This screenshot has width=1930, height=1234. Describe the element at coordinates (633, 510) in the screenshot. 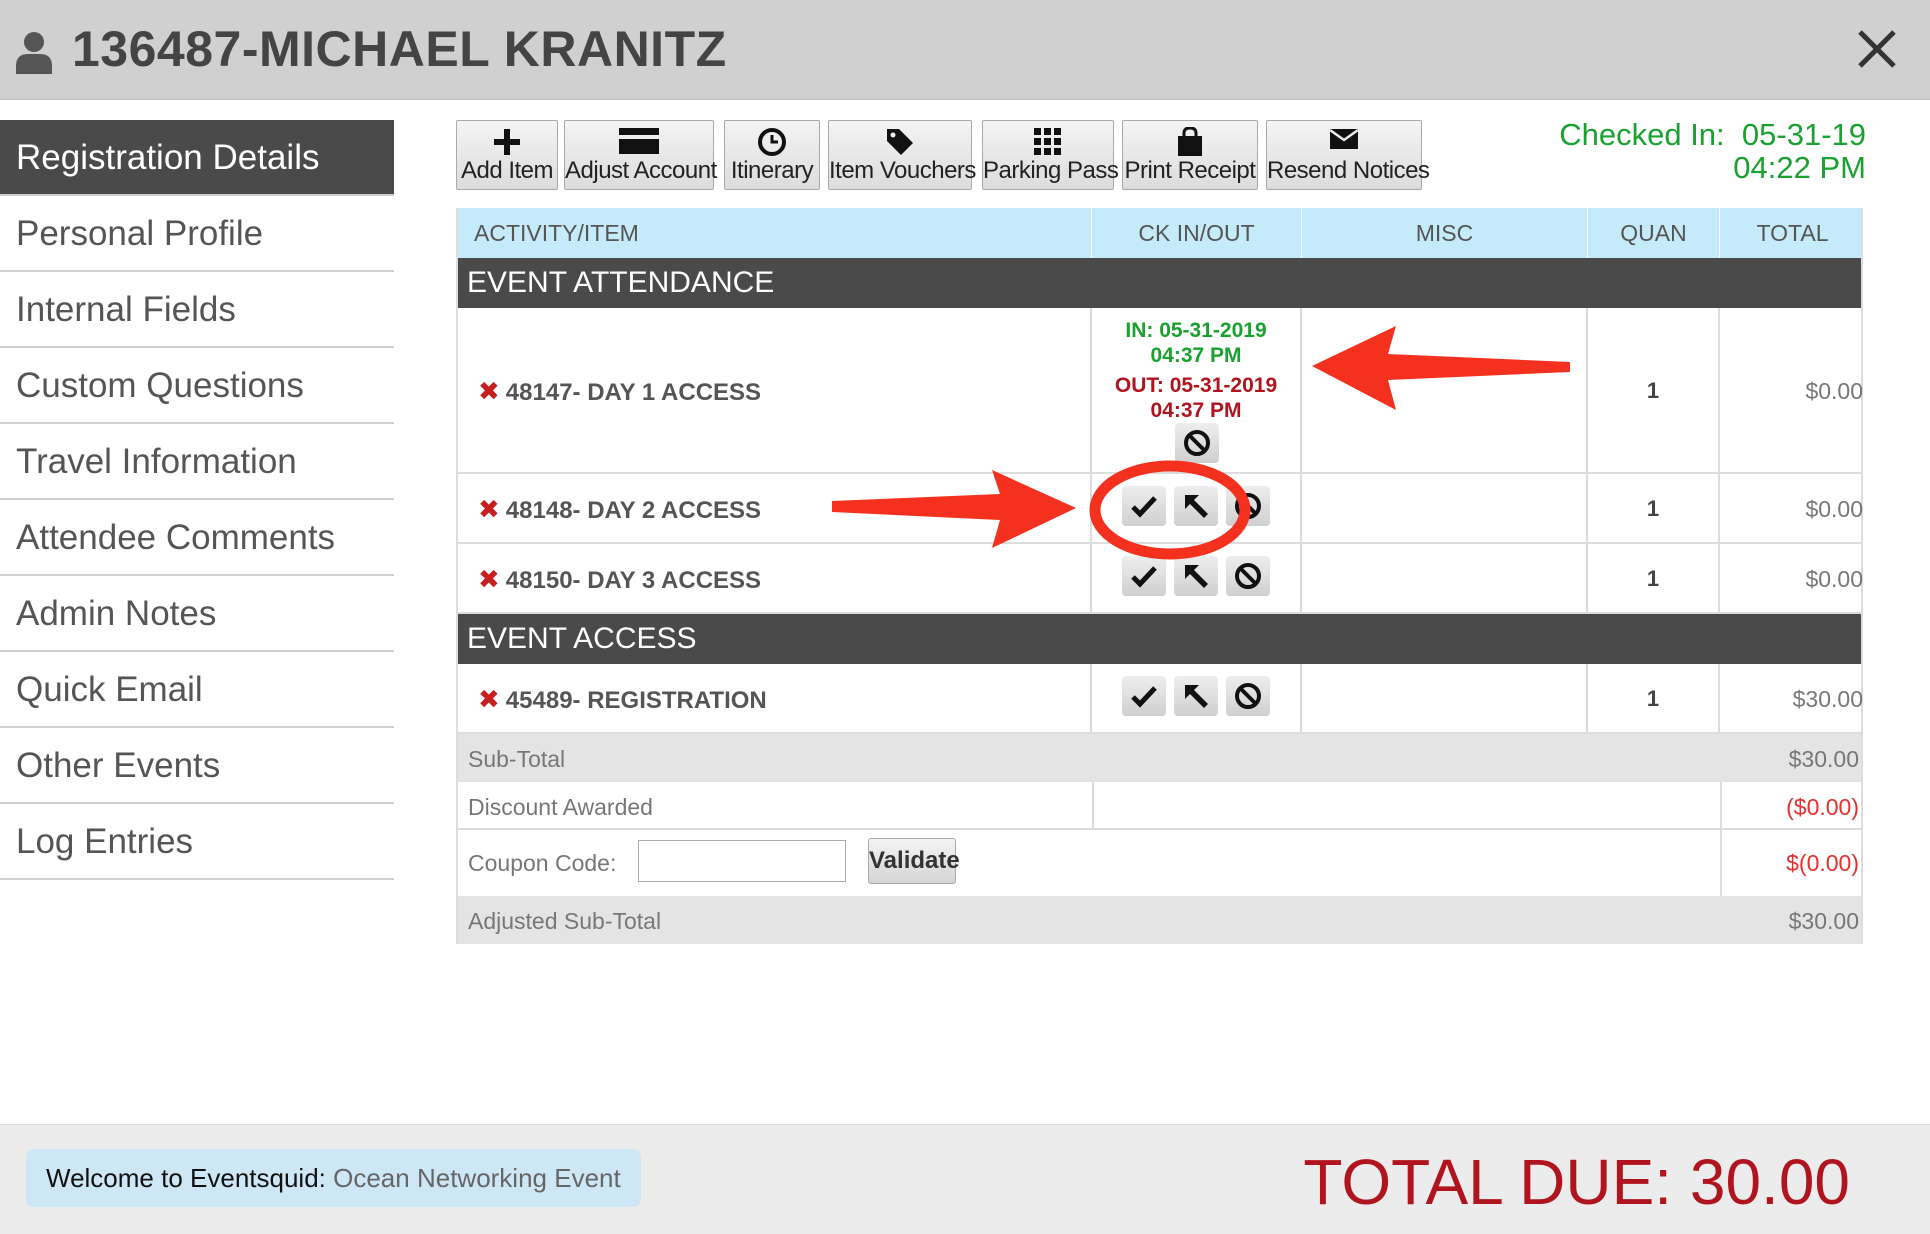

I see `item-name: 48148- DAY 2 ACCESS` at that location.